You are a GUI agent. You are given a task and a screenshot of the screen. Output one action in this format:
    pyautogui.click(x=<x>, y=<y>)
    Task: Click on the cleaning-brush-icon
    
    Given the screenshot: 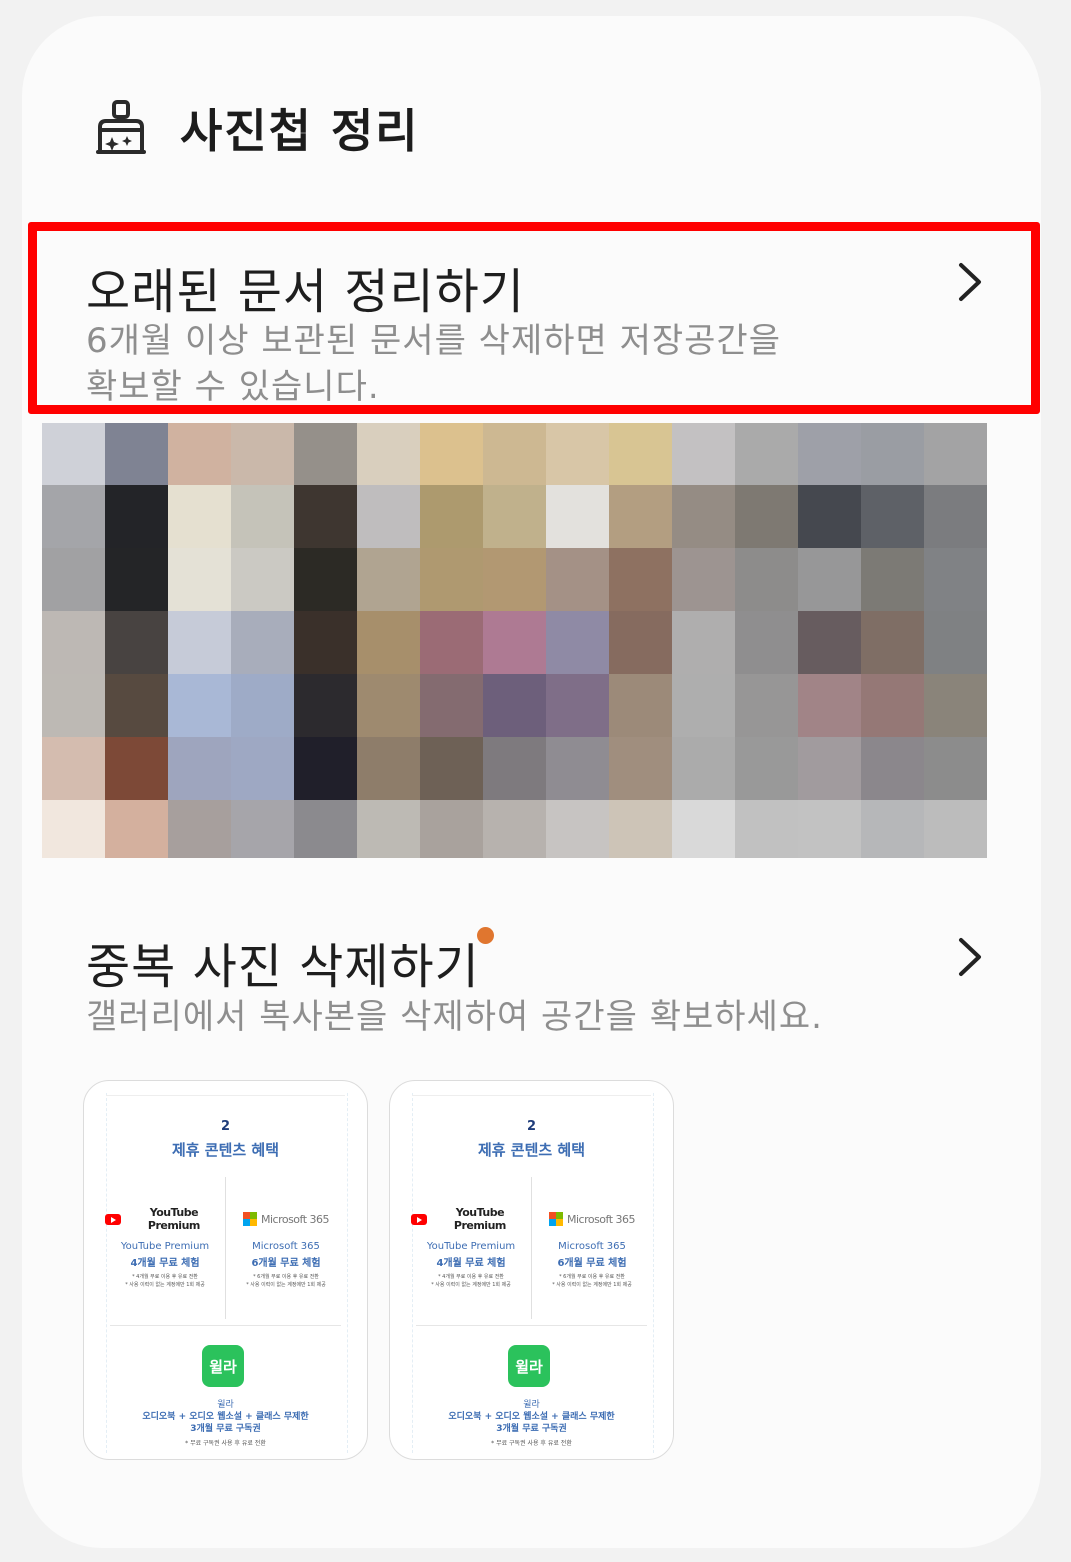 What is the action you would take?
    pyautogui.click(x=121, y=127)
    